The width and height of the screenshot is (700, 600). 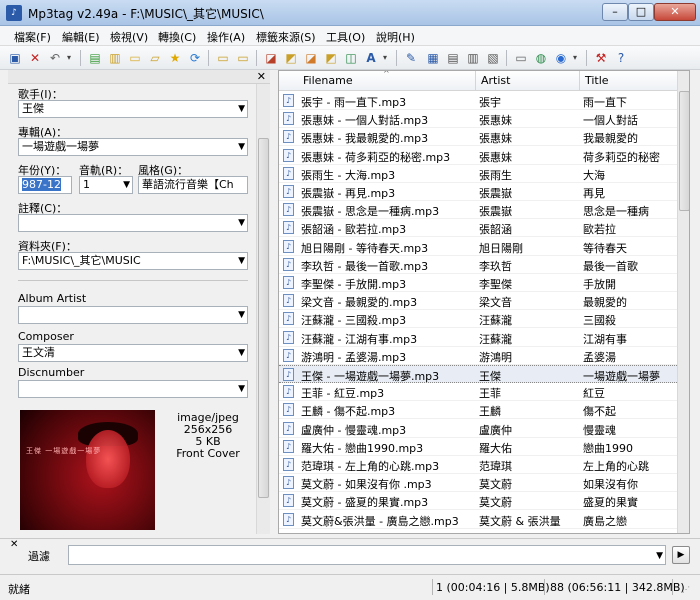 What do you see at coordinates (177, 37) in the screenshot?
I see `menu-convert: 轉換(C)` at bounding box center [177, 37].